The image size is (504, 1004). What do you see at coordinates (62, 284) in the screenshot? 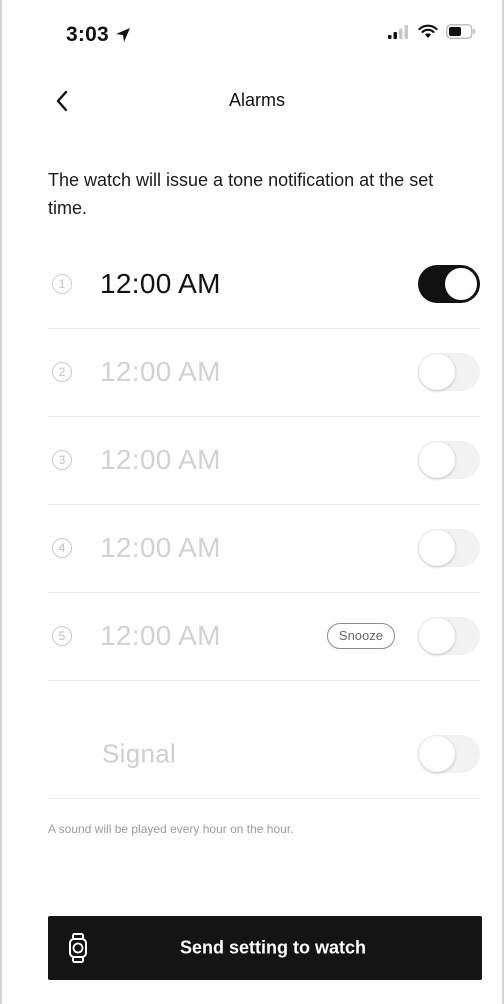
I see `alarm-index-badge: 1` at bounding box center [62, 284].